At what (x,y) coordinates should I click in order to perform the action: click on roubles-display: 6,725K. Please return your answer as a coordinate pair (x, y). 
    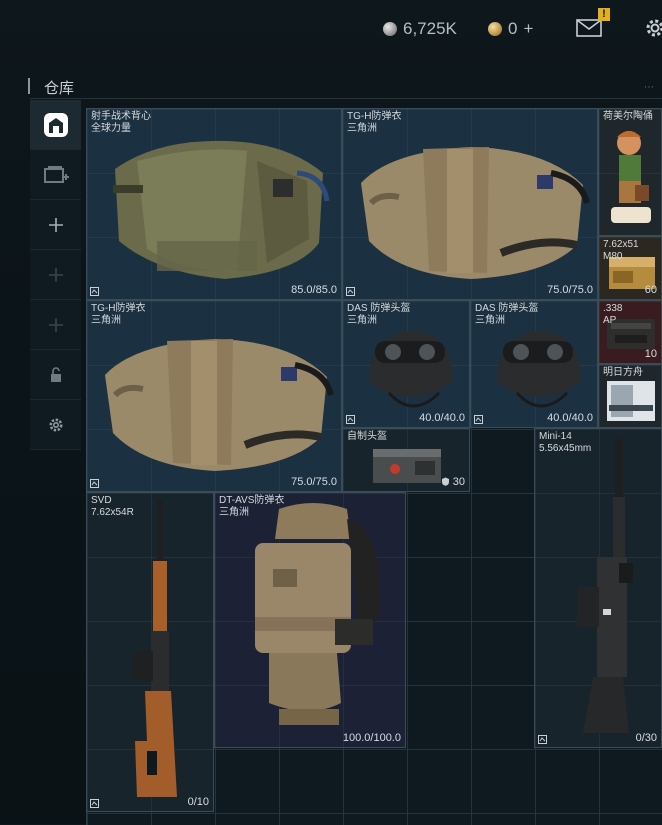
    Looking at the image, I should click on (420, 29).